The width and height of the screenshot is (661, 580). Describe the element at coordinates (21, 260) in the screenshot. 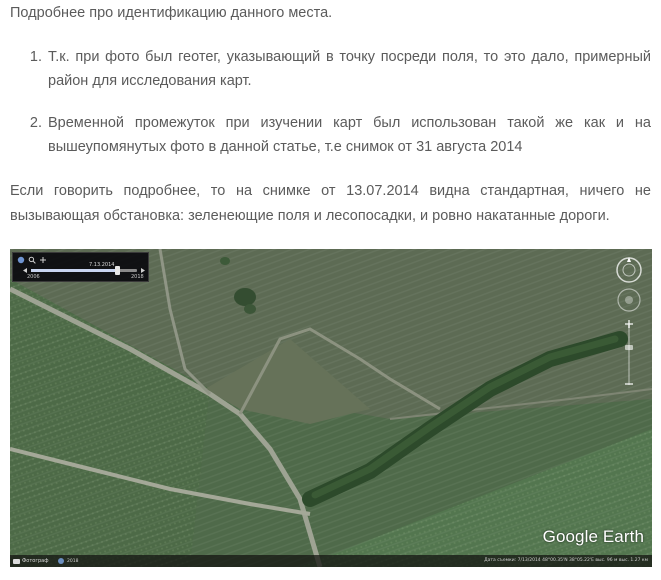

I see `globe-icon` at that location.